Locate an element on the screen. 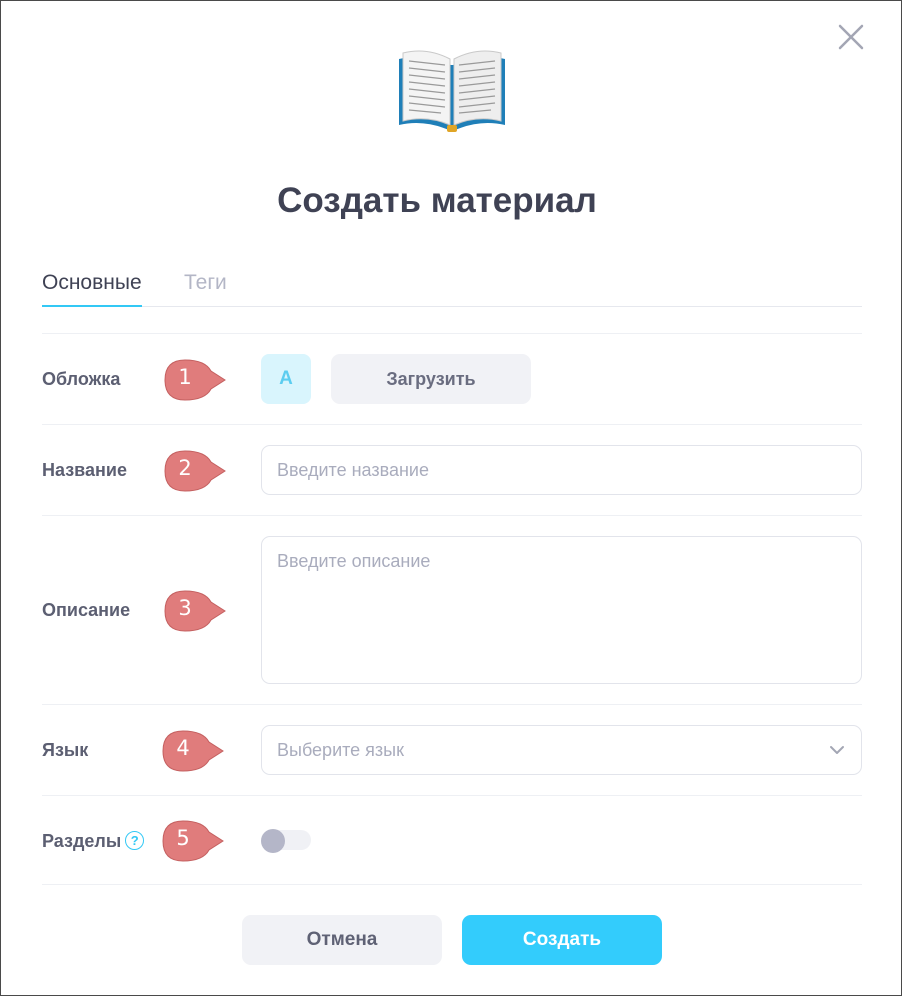 This screenshot has height=996, width=902. cover-label: Обложка is located at coordinates (81, 379).